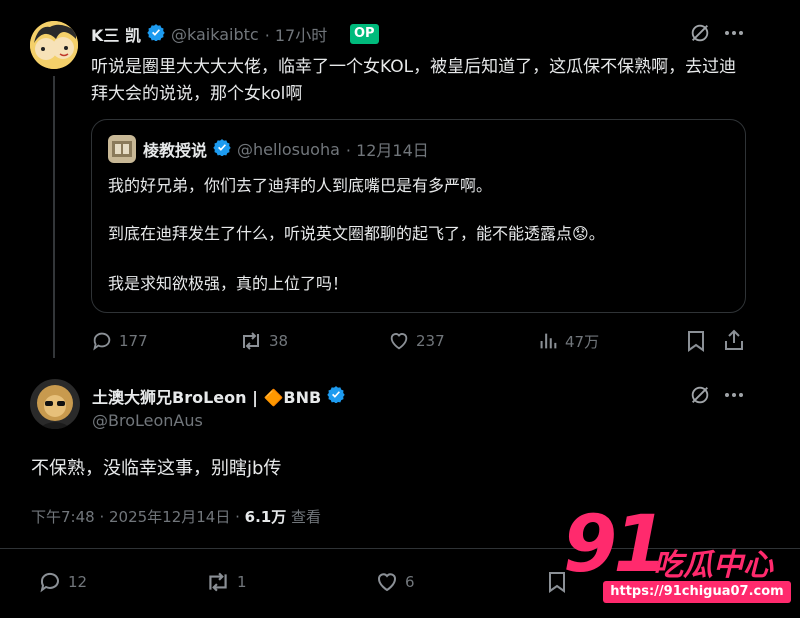  Describe the element at coordinates (548, 341) in the screenshot. I see `views-icon` at that location.